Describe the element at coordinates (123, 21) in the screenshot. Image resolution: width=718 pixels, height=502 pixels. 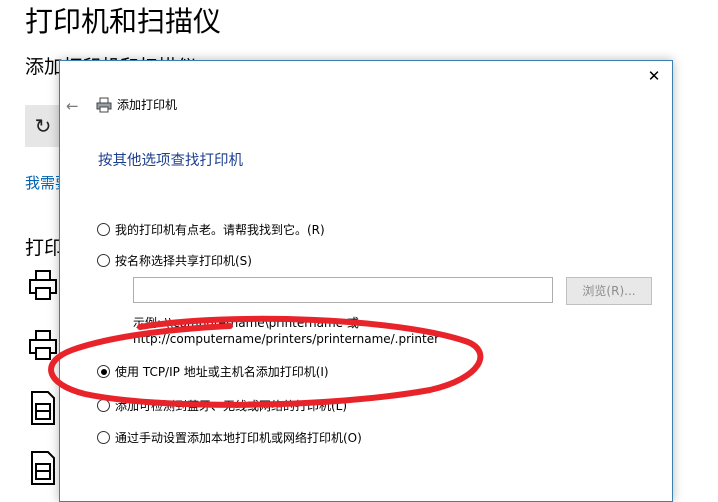
I see `page-title: 打印机和扫描仪` at that location.